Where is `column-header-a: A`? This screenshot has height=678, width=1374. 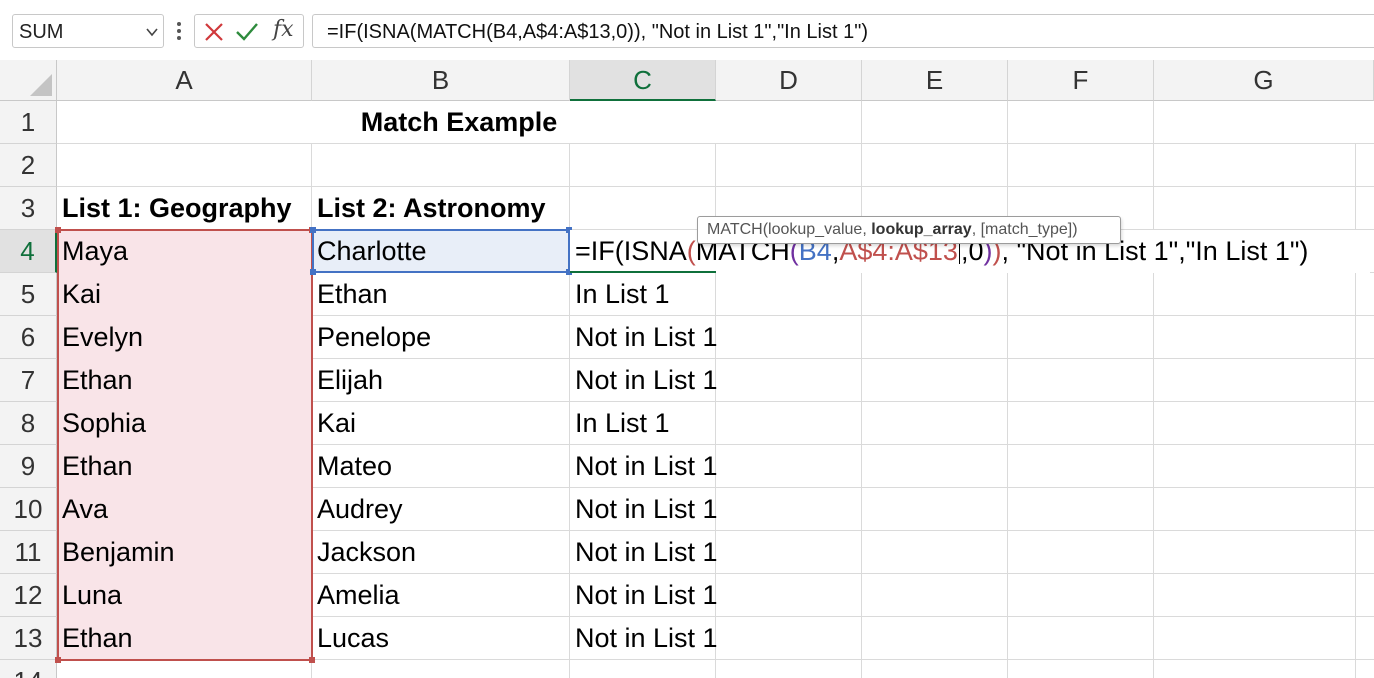 column-header-a: A is located at coordinates (184, 80).